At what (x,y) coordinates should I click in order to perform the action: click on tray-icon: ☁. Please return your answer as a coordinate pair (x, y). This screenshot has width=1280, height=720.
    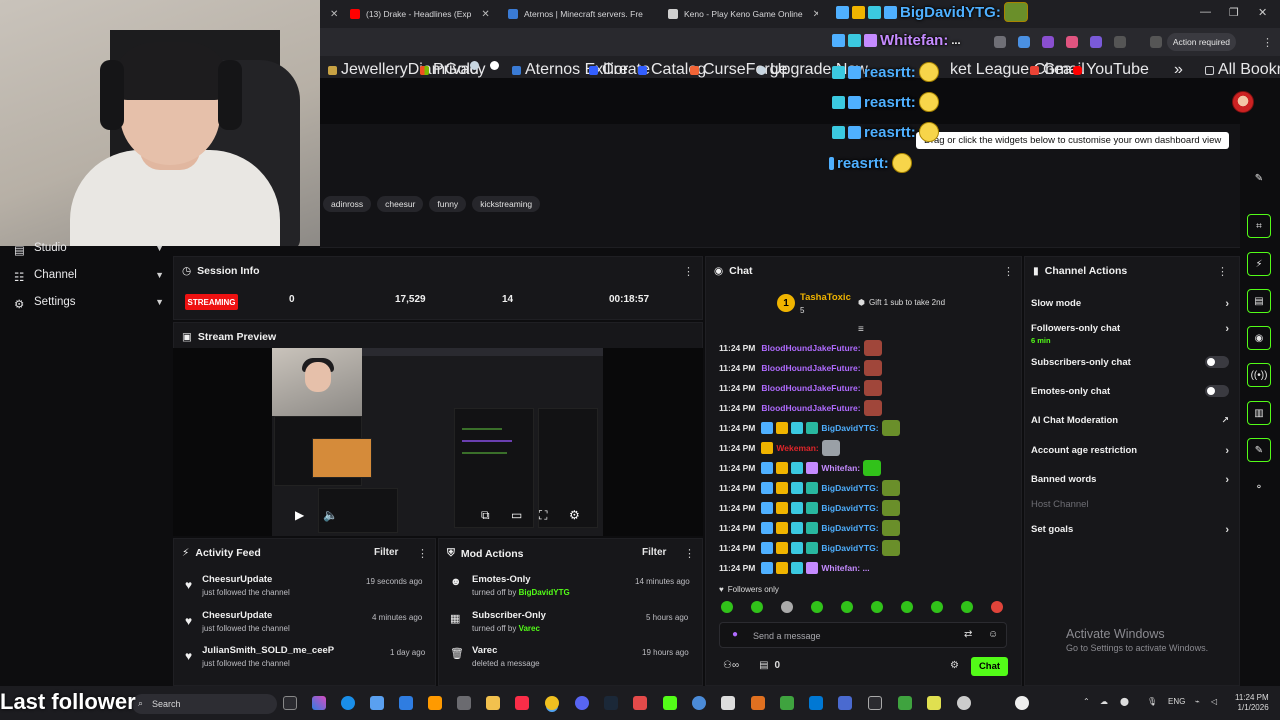
    Looking at the image, I should click on (1104, 701).